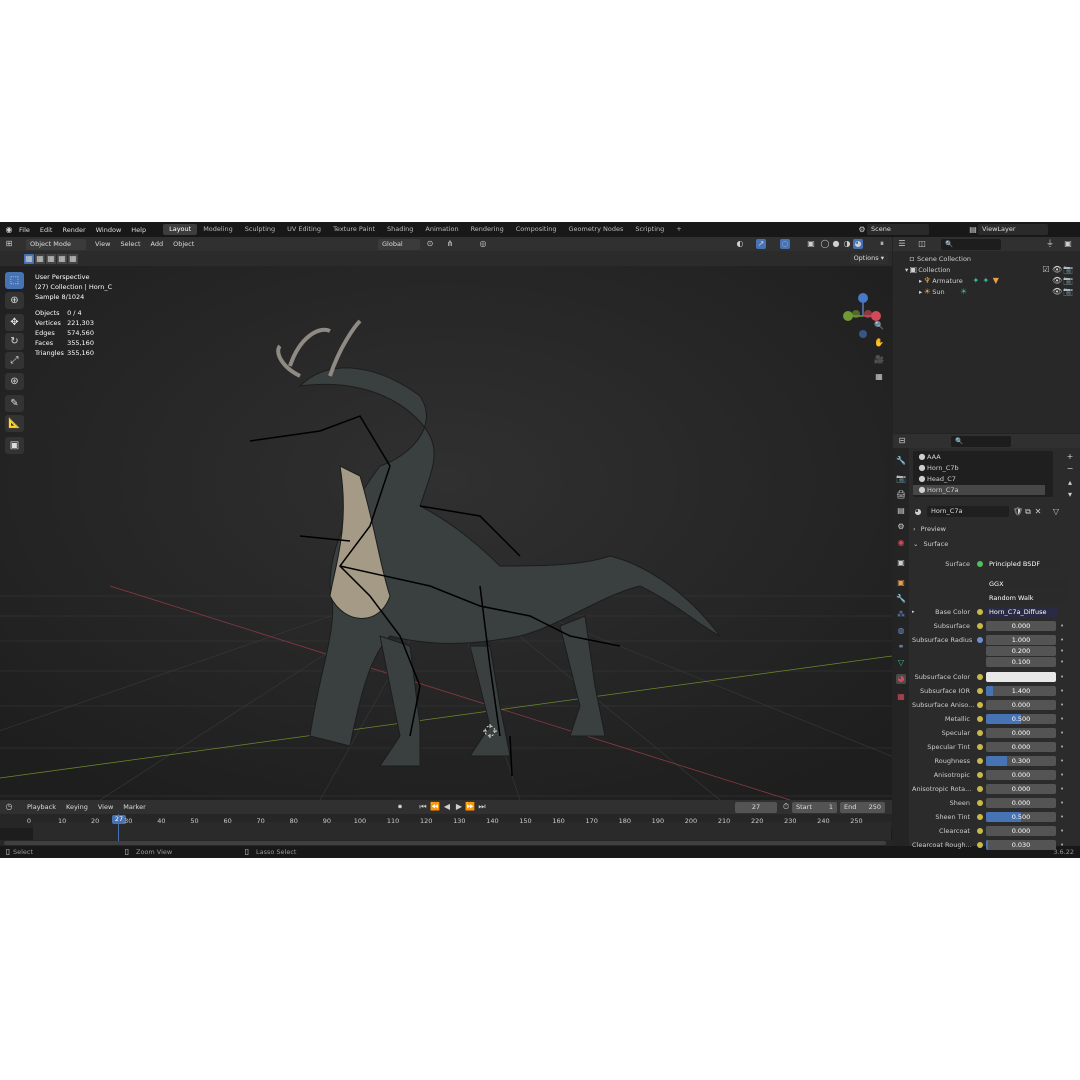 The image size is (1080, 1080). What do you see at coordinates (825, 244) in the screenshot?
I see `wireframe-shading-icon: ◯` at bounding box center [825, 244].